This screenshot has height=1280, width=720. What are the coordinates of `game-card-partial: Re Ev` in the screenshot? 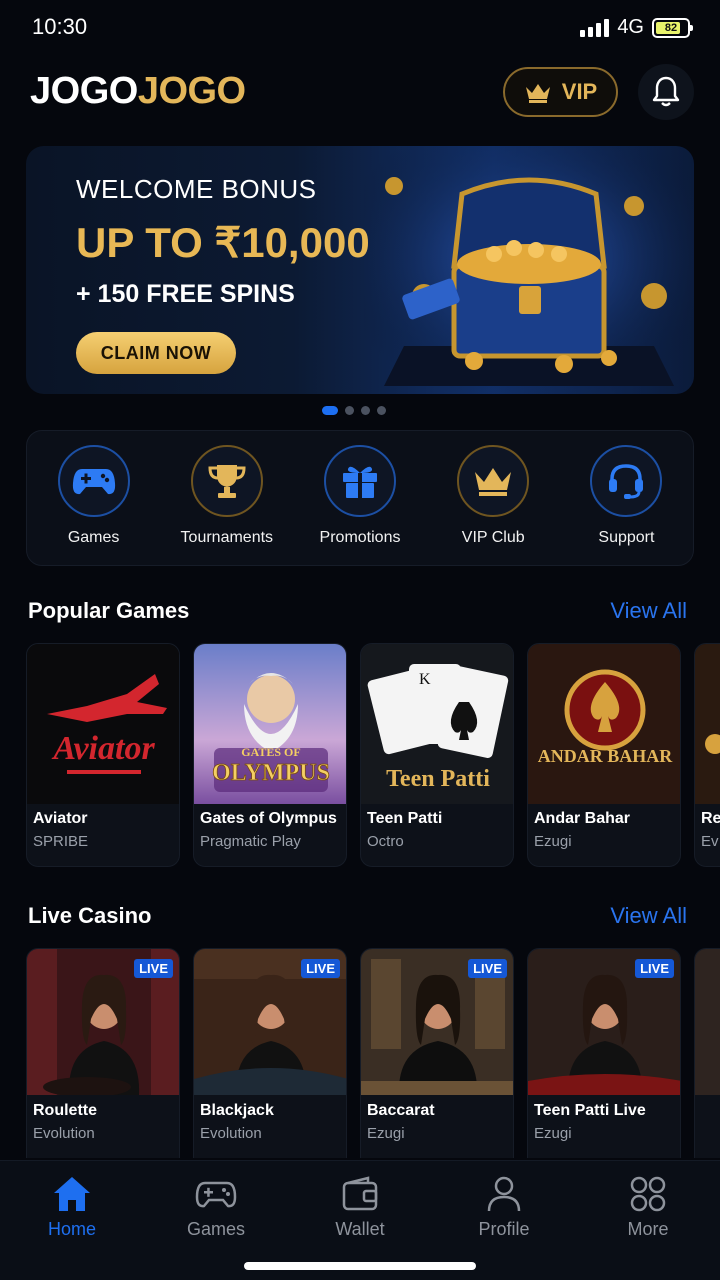 It's located at (707, 755).